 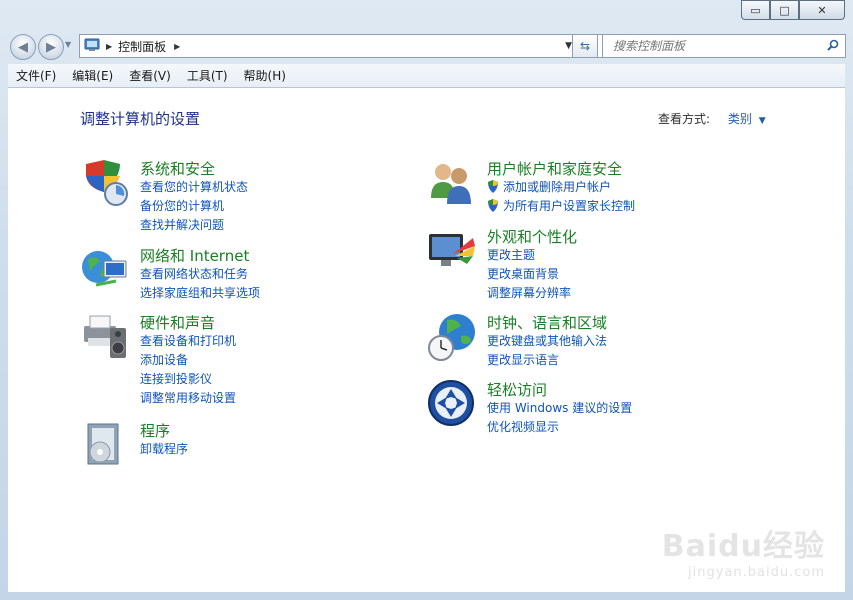 What do you see at coordinates (207, 75) in the screenshot?
I see `menu-tools: 工具(T)` at bounding box center [207, 75].